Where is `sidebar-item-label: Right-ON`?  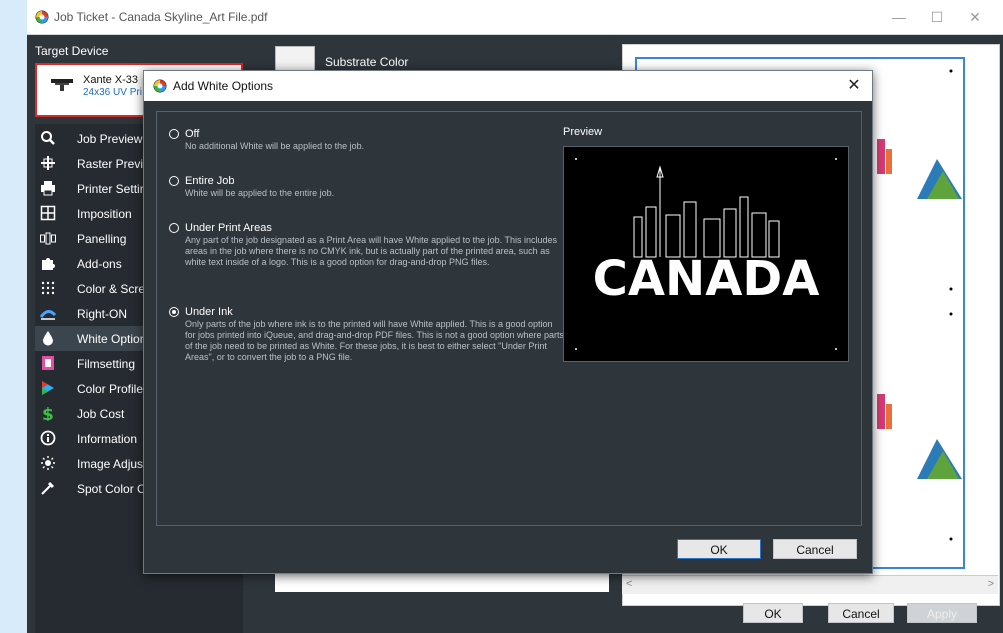 sidebar-item-label: Right-ON is located at coordinates (102, 314).